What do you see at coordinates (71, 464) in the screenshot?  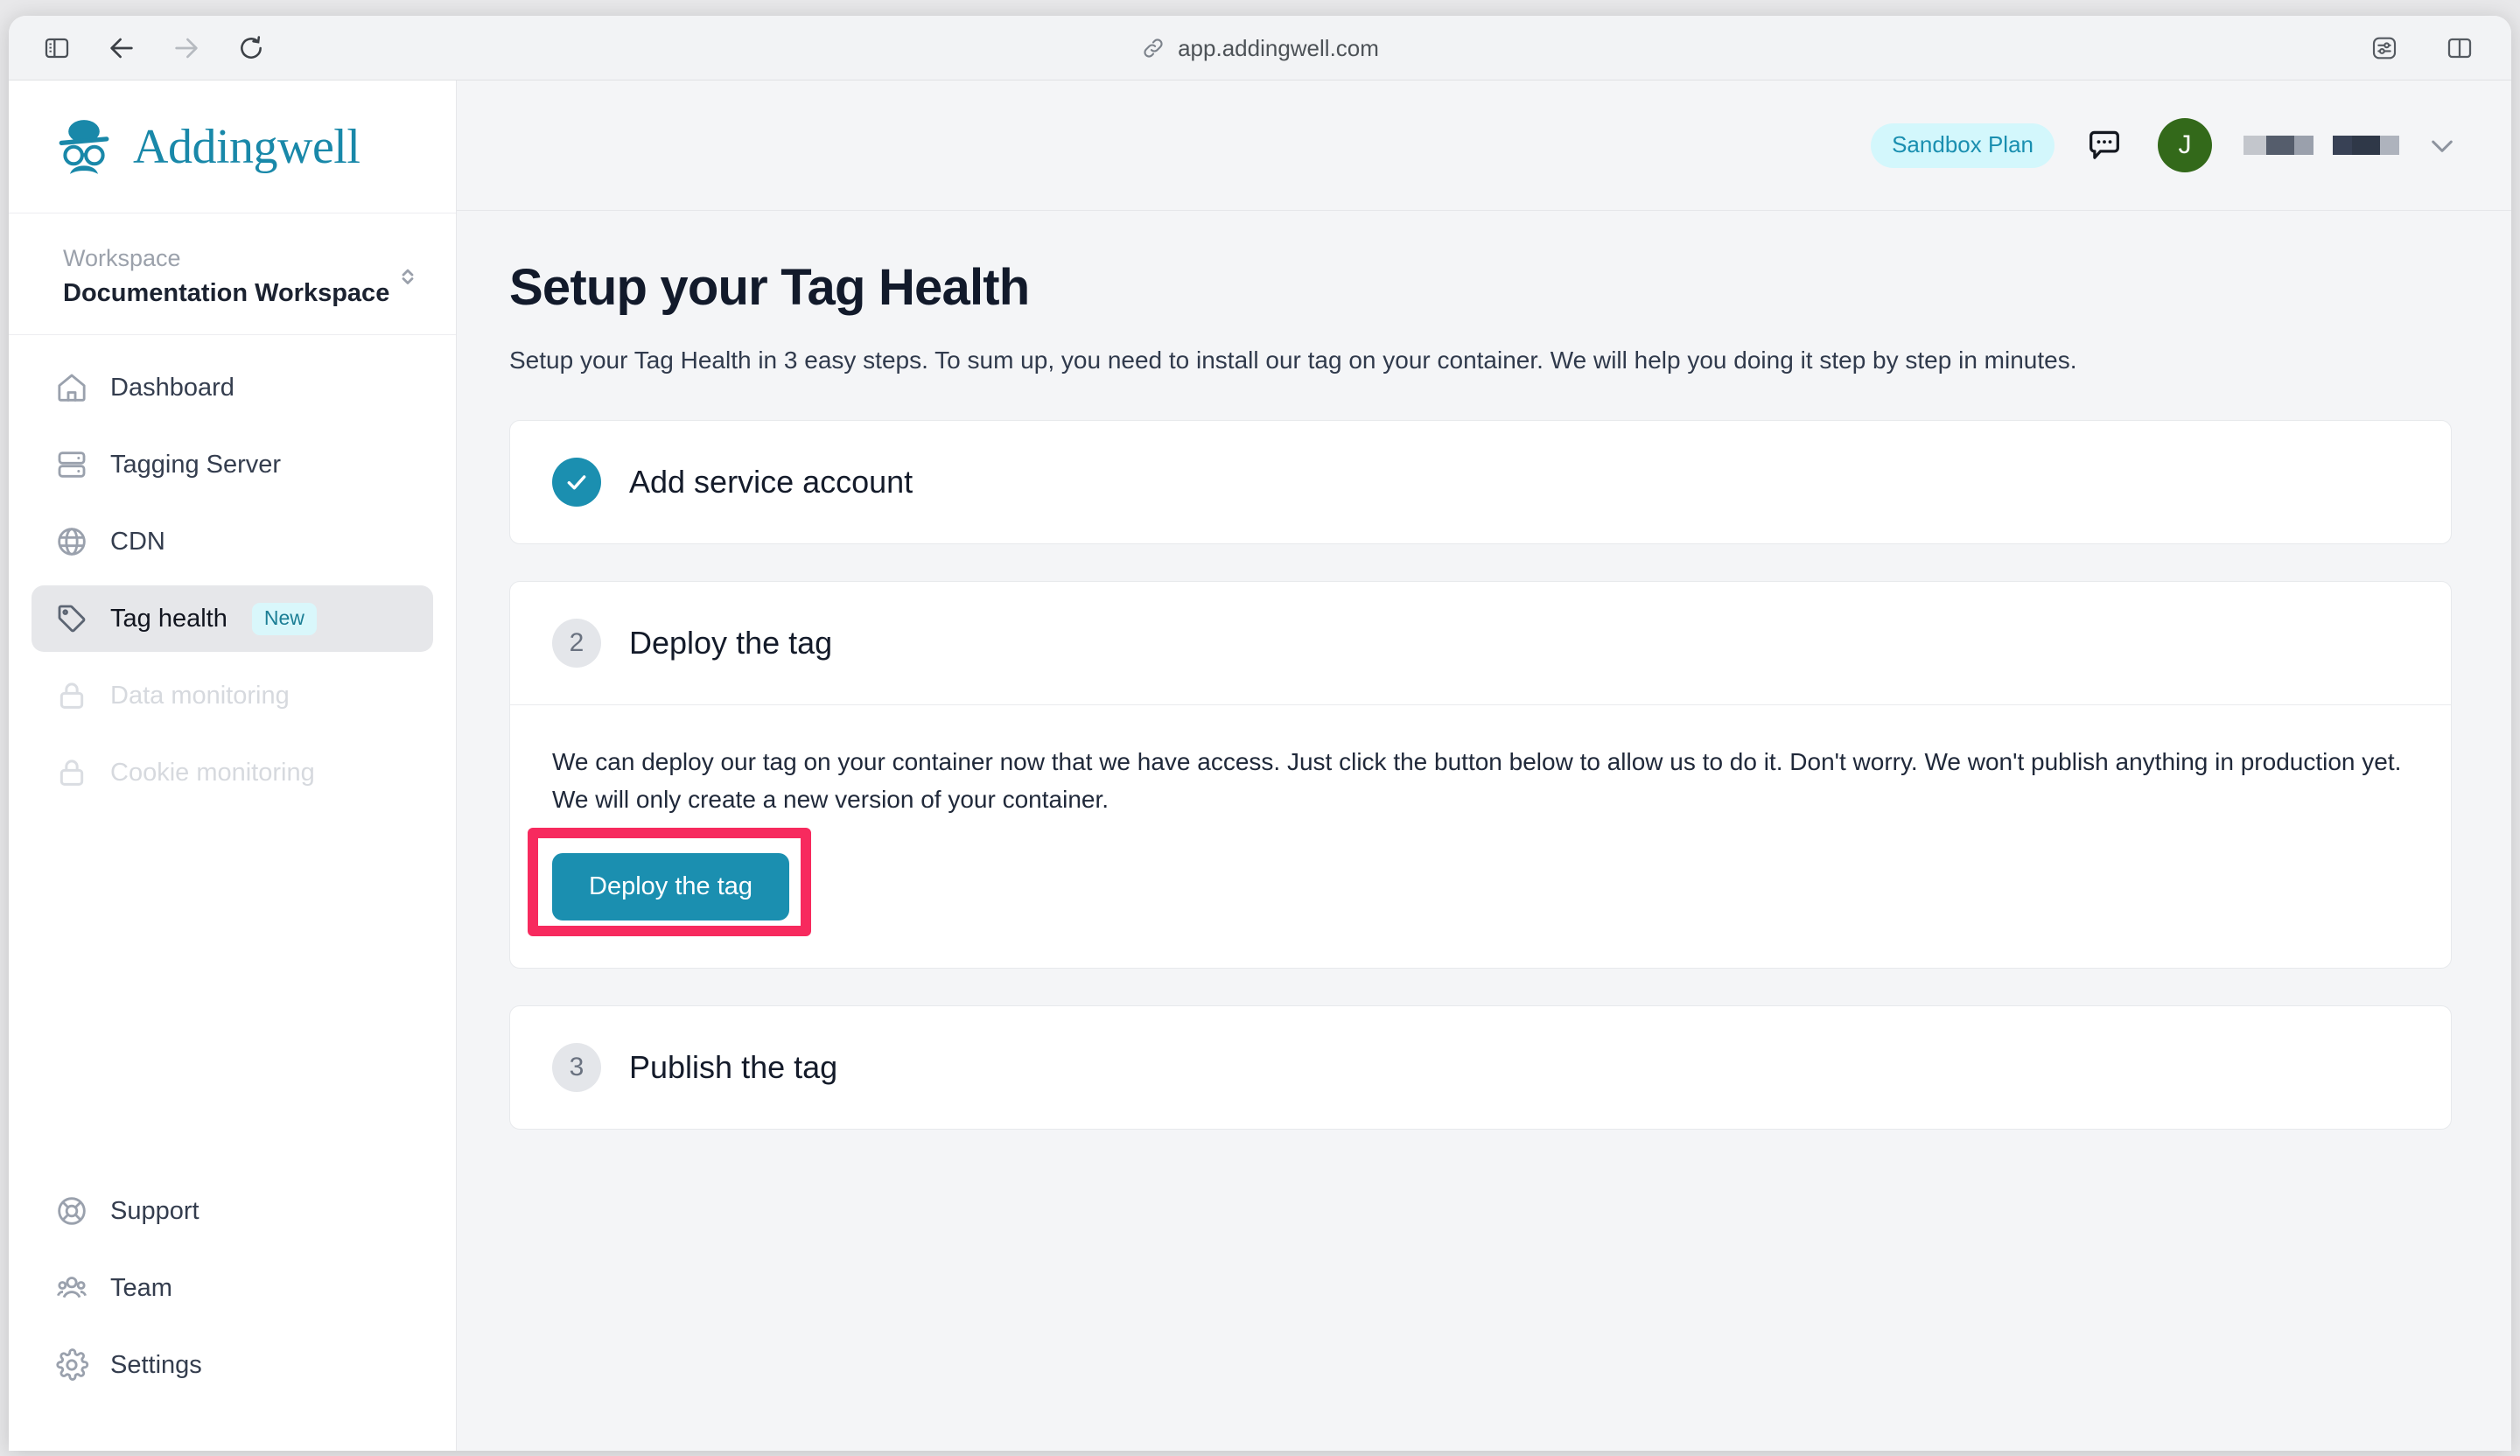 I see `server-icon` at bounding box center [71, 464].